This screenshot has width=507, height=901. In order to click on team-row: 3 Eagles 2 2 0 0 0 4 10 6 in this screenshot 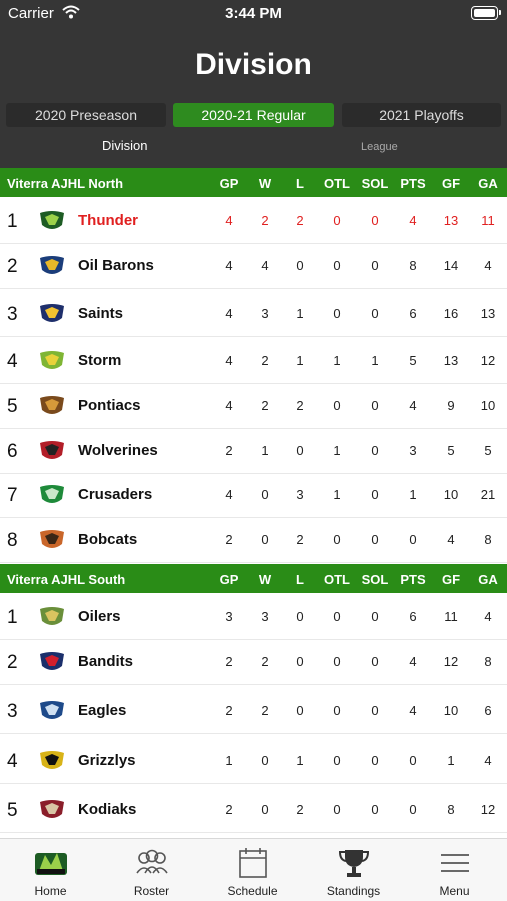, I will do `click(253, 711)`.